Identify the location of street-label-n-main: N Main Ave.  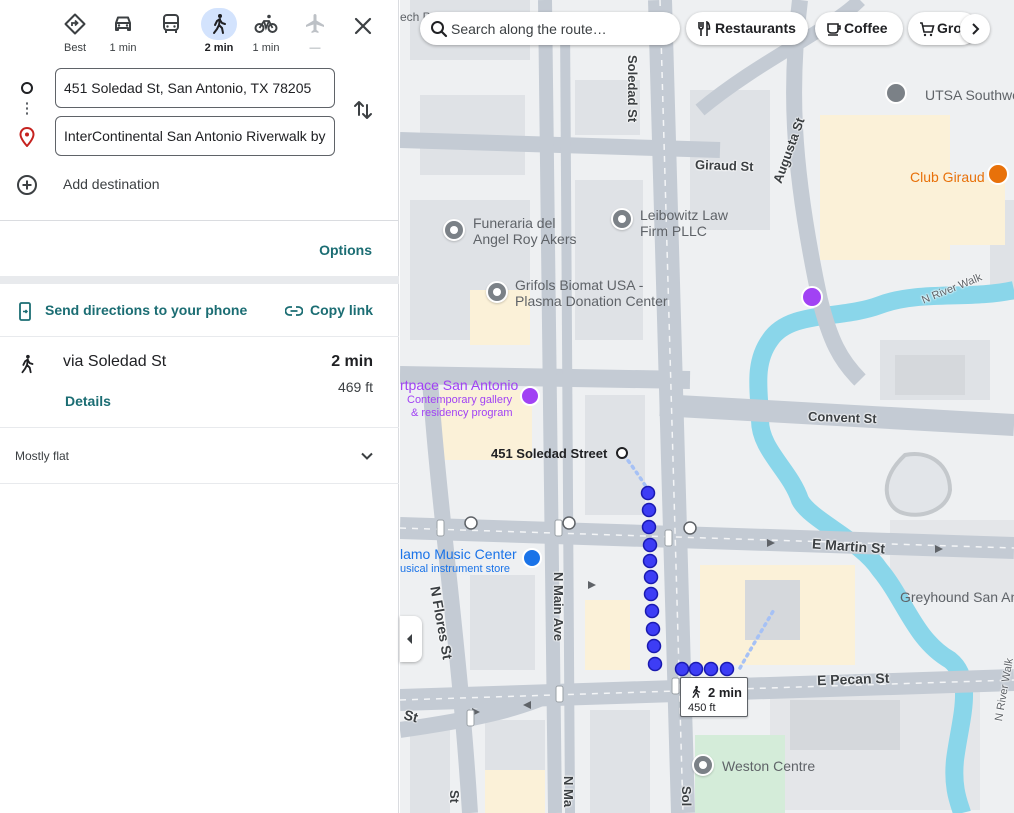
(558, 607).